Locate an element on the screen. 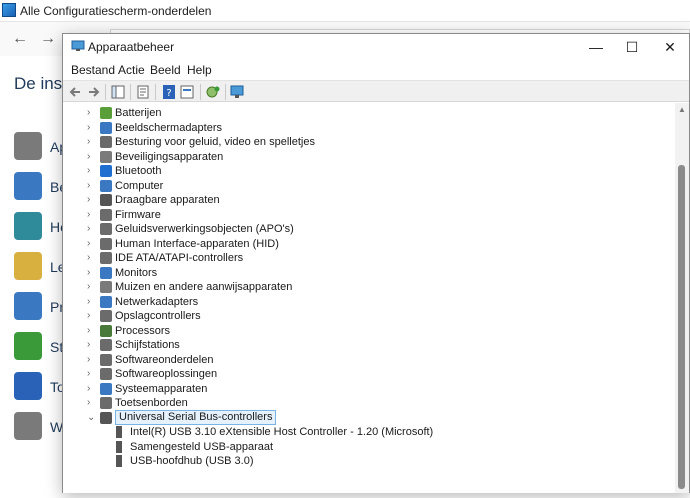  forward-icon is located at coordinates (93, 92).